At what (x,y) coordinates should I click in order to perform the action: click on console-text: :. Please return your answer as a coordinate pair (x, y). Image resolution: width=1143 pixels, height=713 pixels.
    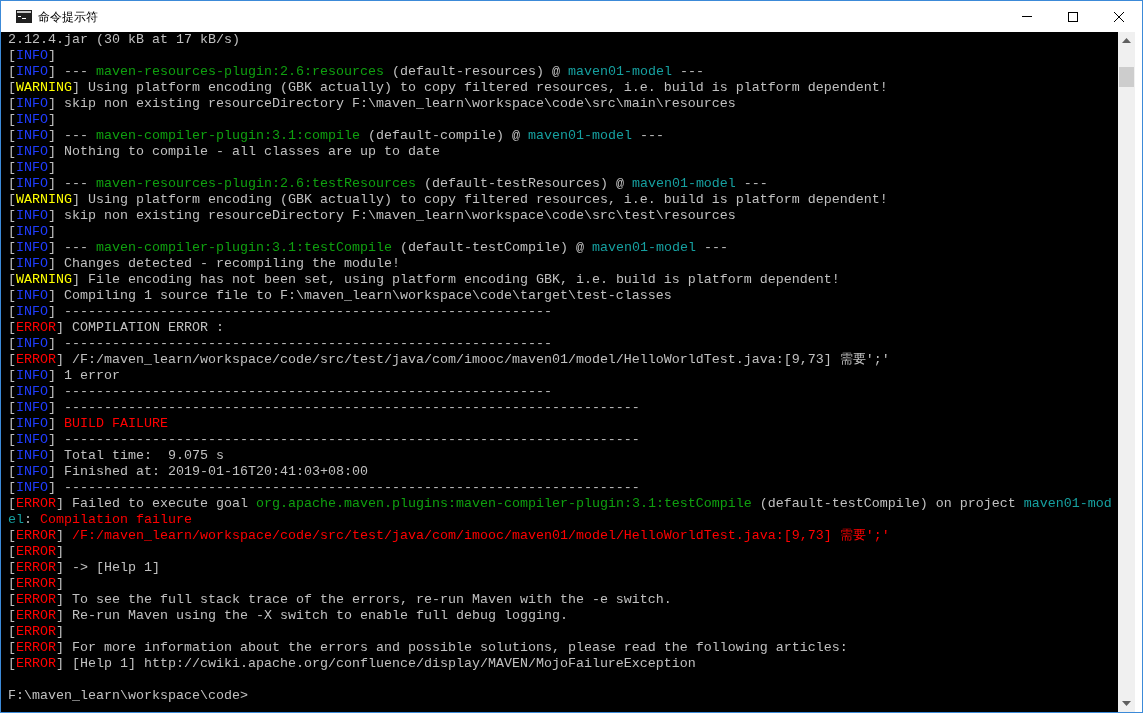
    Looking at the image, I should click on (28, 520).